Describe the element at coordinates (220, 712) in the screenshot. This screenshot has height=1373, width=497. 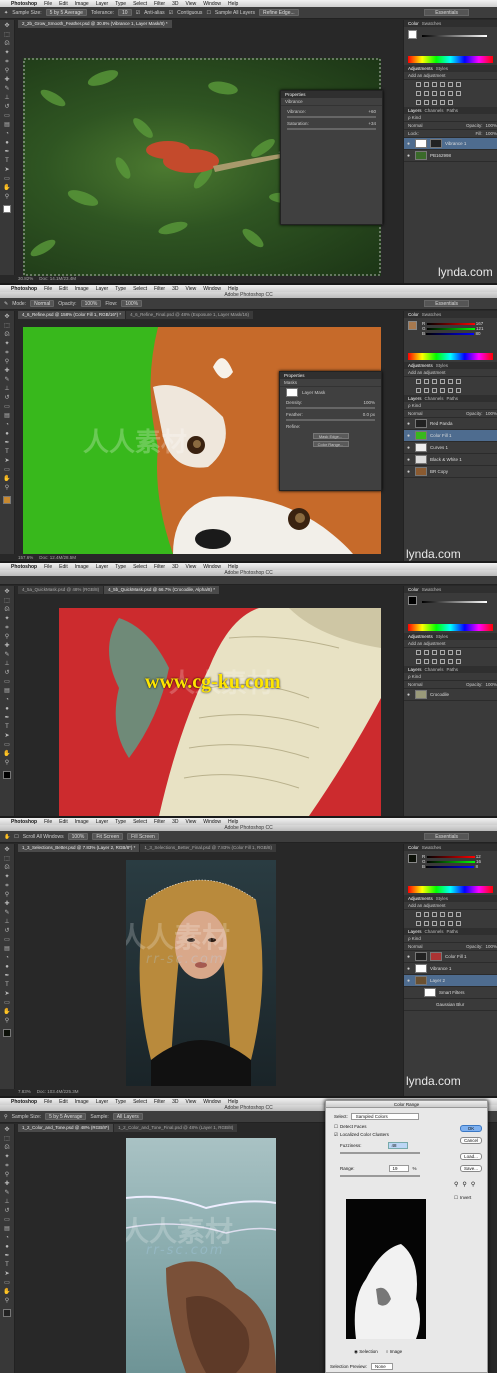
I see `canvas-crocodile: 人人素材` at that location.